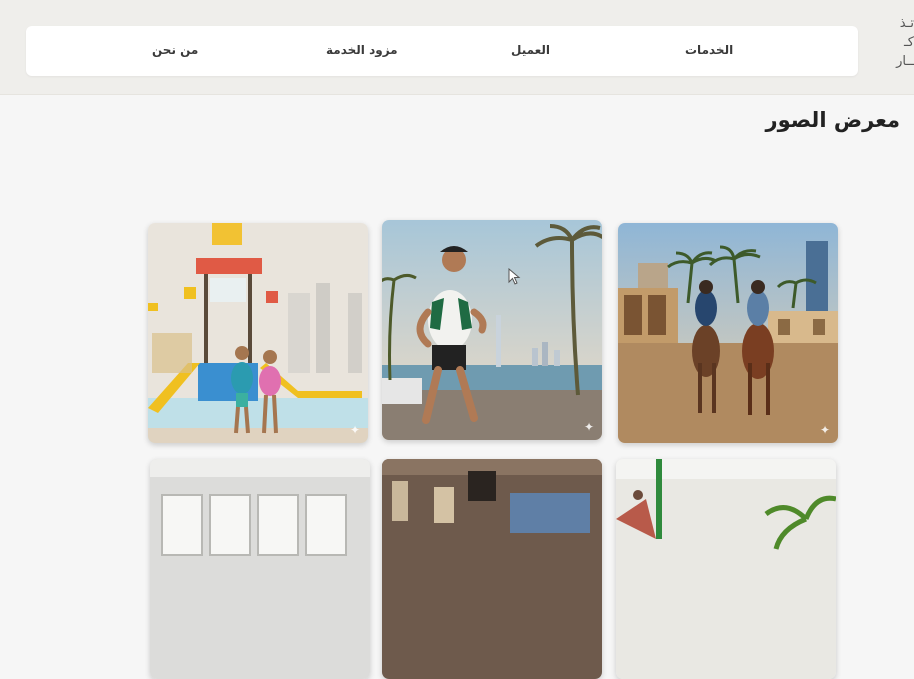 The image size is (914, 679). Describe the element at coordinates (726, 569) in the screenshot. I see `gallery-photo-atrium` at that location.